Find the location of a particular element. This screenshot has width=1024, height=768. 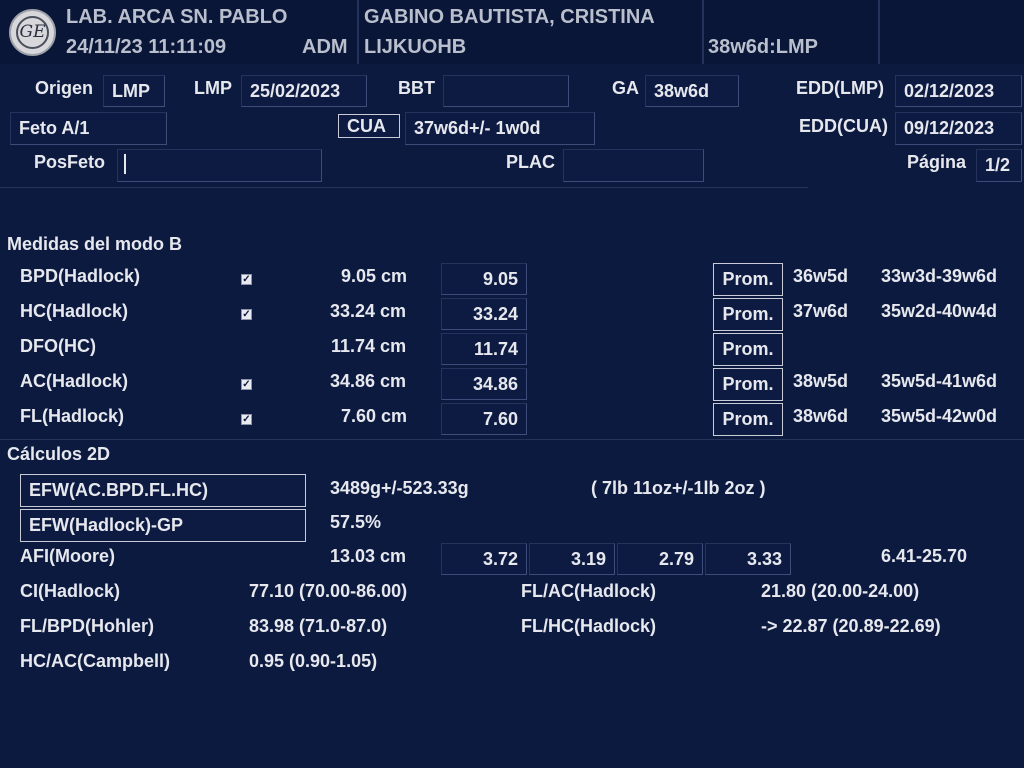

ge-logo: GE is located at coordinates (32, 32).